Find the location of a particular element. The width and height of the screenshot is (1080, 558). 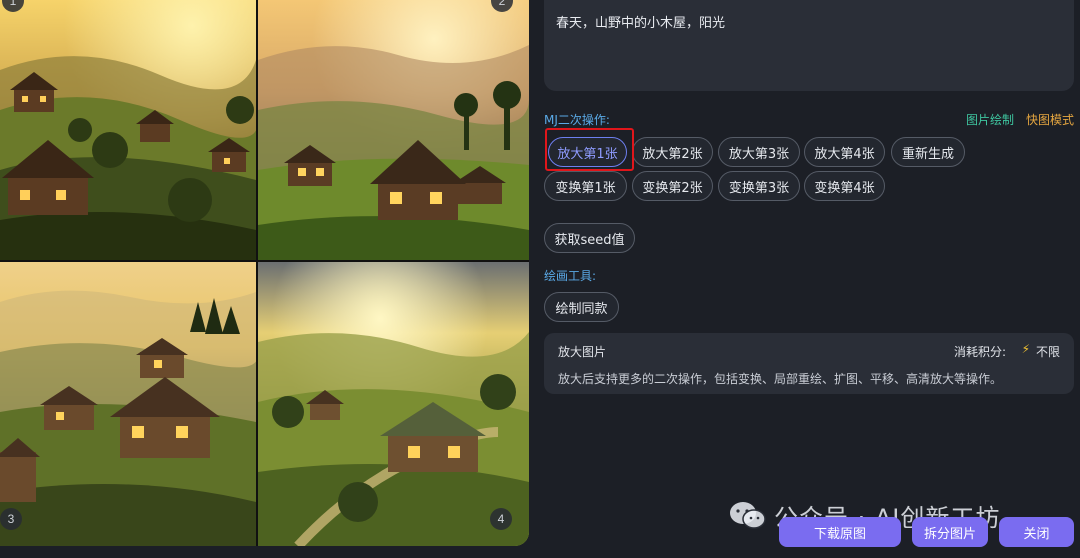

tools-section-label: 绘画工具: is located at coordinates (570, 276).